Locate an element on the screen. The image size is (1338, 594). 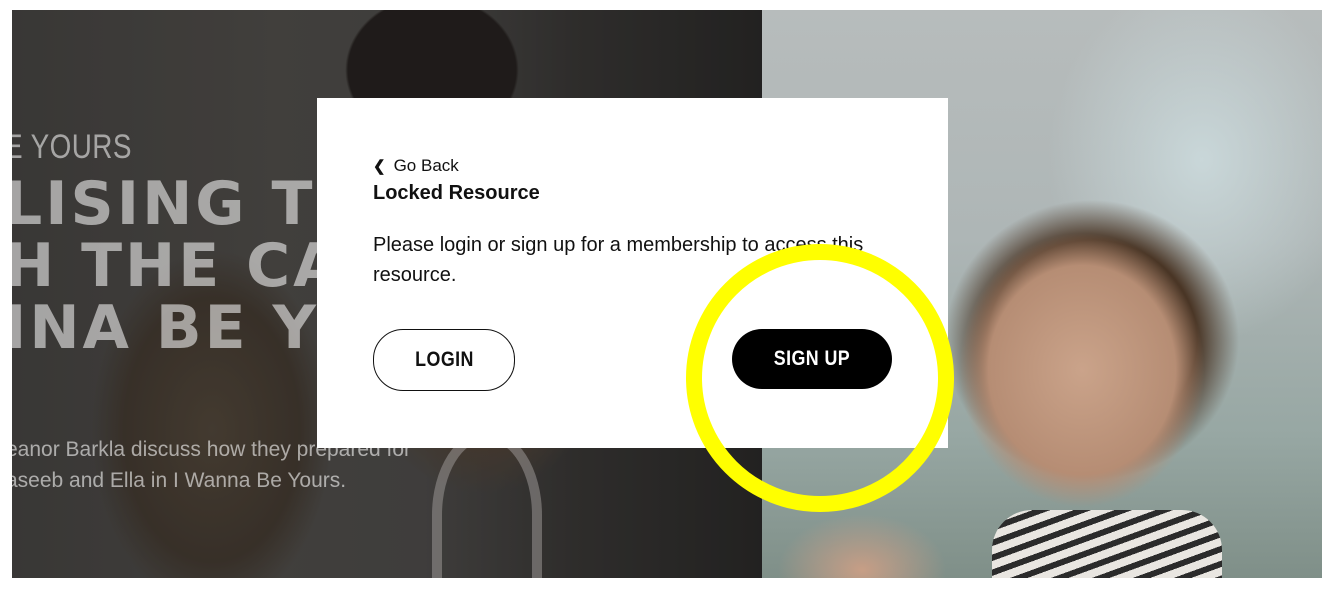
hero-subtext-line: aseeb and Ella in I Wanna Be Yours. is located at coordinates (179, 480).